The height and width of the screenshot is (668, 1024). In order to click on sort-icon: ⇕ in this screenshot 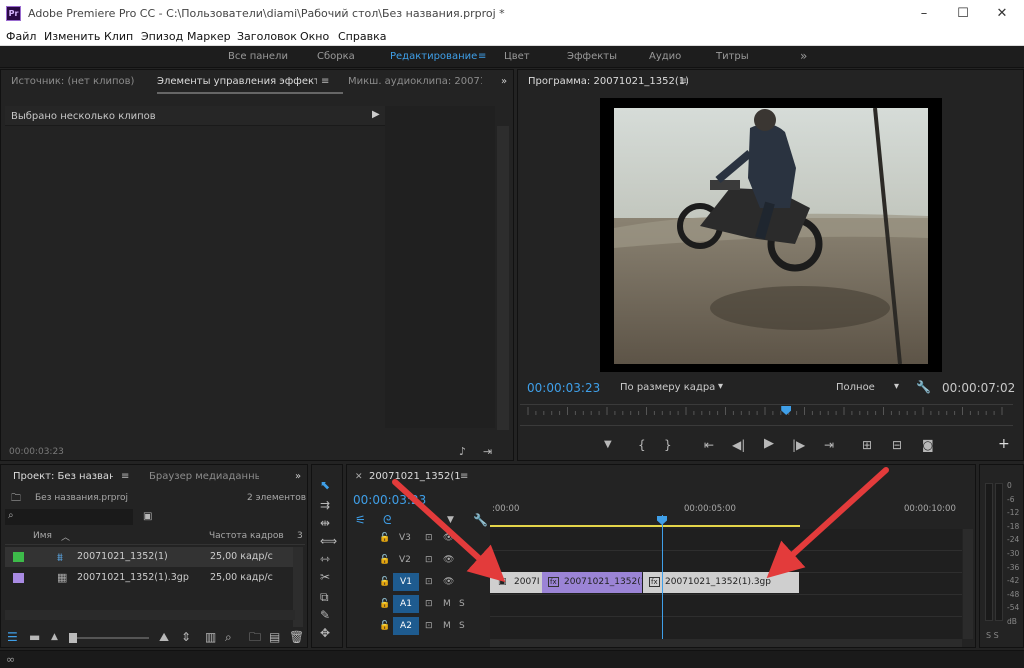, I will do `click(186, 637)`.